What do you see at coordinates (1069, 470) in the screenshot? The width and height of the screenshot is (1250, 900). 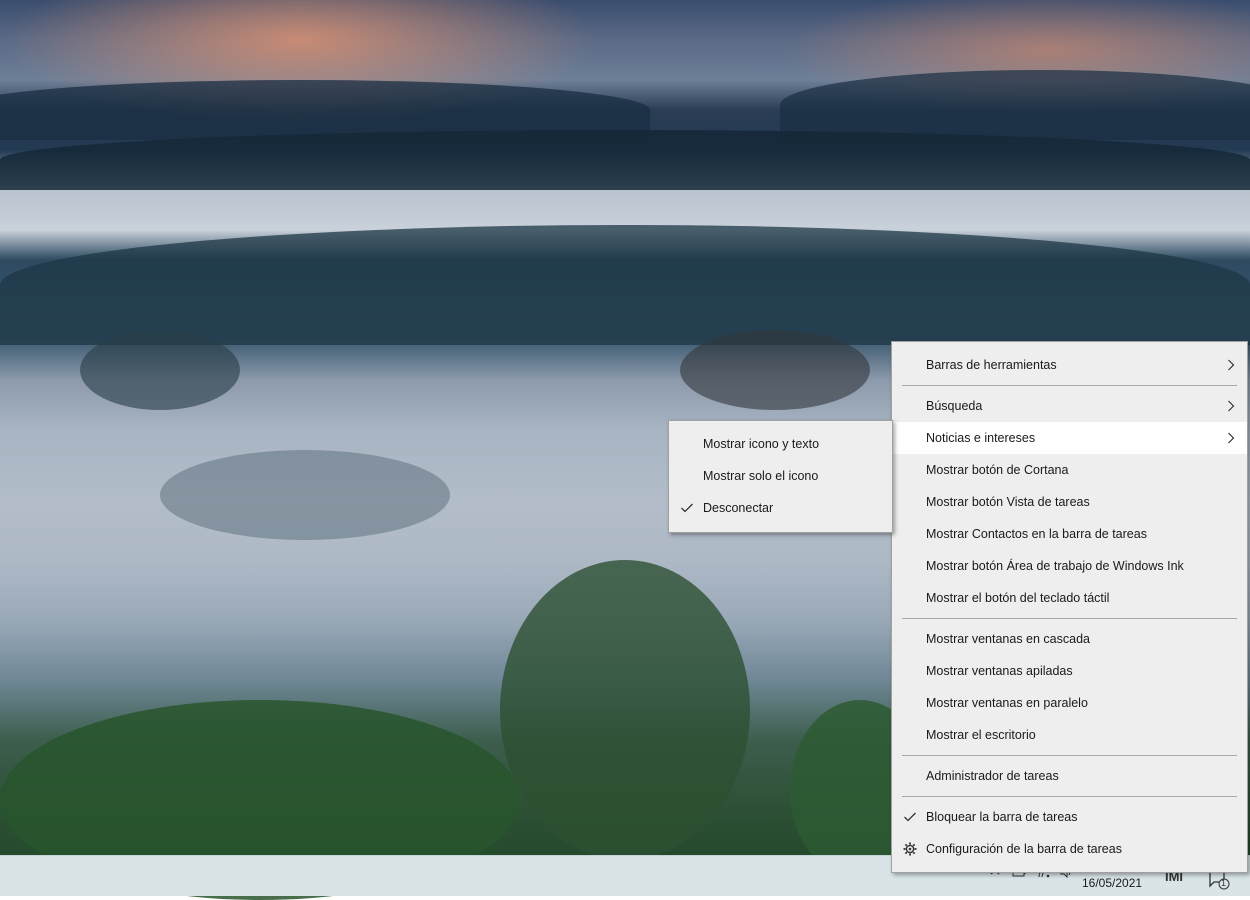 I see `menu-item-cortana: Mostrar botón de Cortana` at bounding box center [1069, 470].